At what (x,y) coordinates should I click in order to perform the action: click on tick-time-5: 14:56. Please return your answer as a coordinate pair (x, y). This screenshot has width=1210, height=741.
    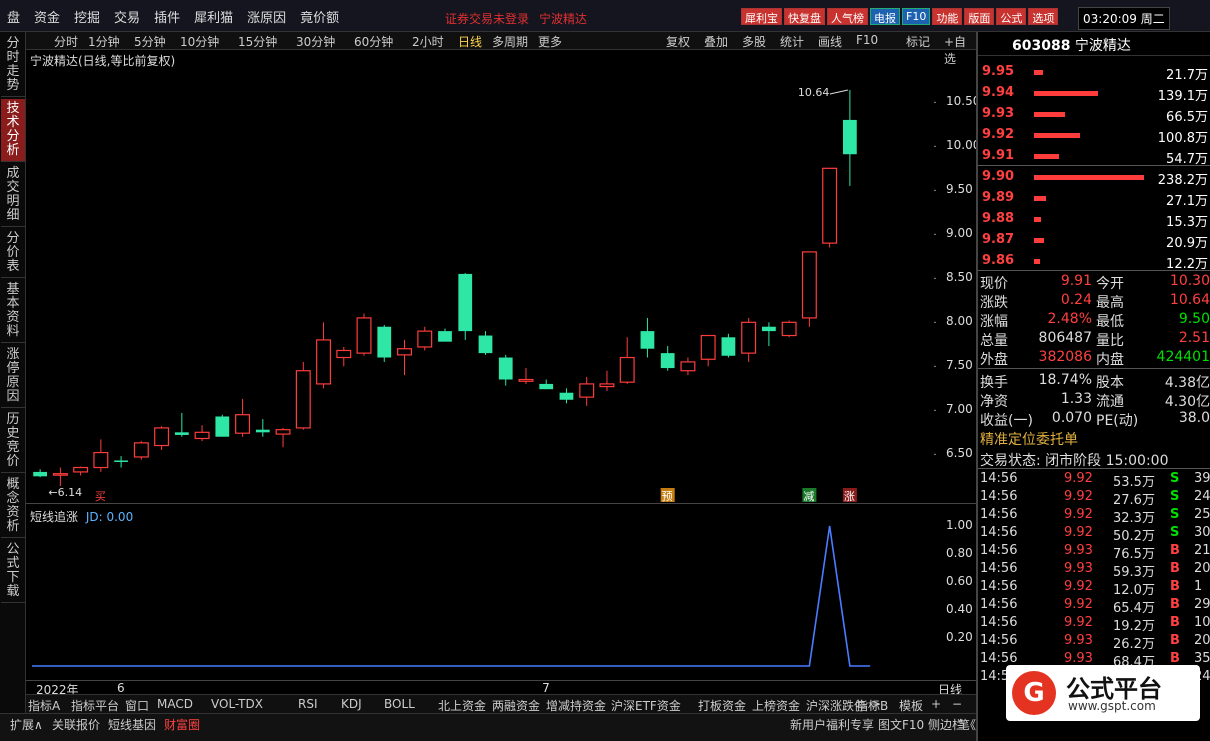
    Looking at the image, I should click on (999, 568).